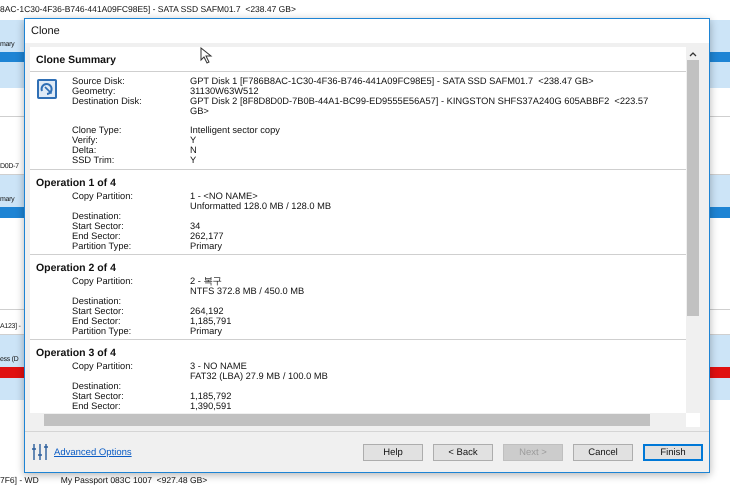 The width and height of the screenshot is (730, 494). What do you see at coordinates (367, 31) in the screenshot?
I see `window-title: Clone` at bounding box center [367, 31].